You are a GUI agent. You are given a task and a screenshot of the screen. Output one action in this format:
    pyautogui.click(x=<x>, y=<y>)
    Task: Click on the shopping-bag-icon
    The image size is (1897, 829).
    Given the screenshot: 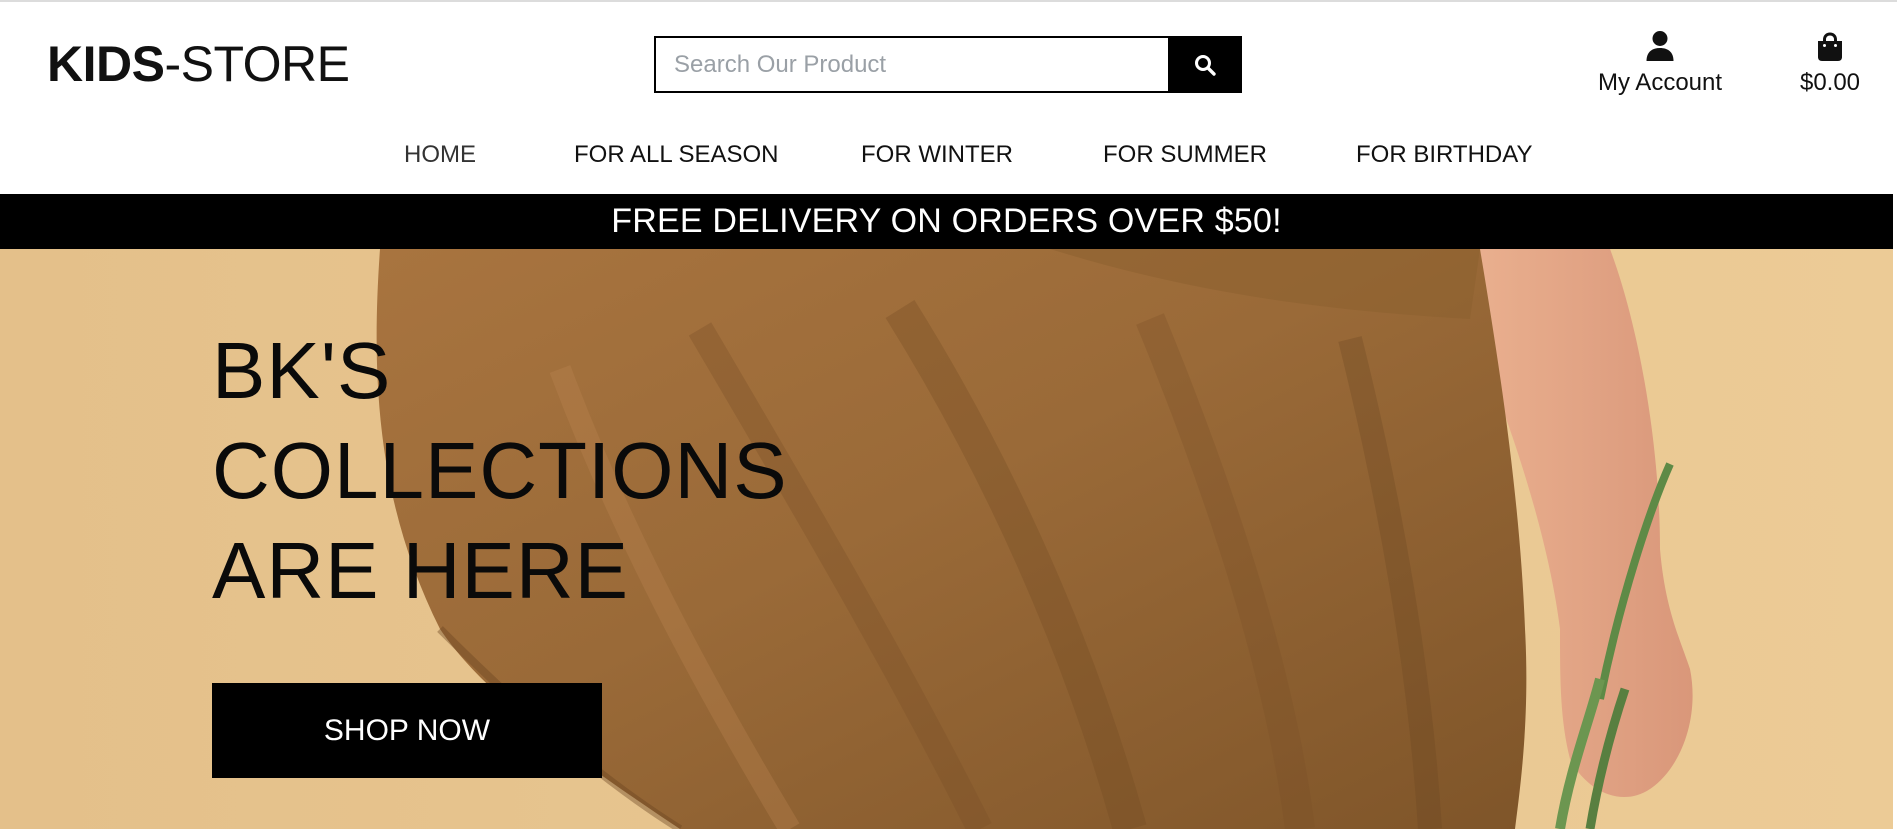 What is the action you would take?
    pyautogui.click(x=1830, y=46)
    